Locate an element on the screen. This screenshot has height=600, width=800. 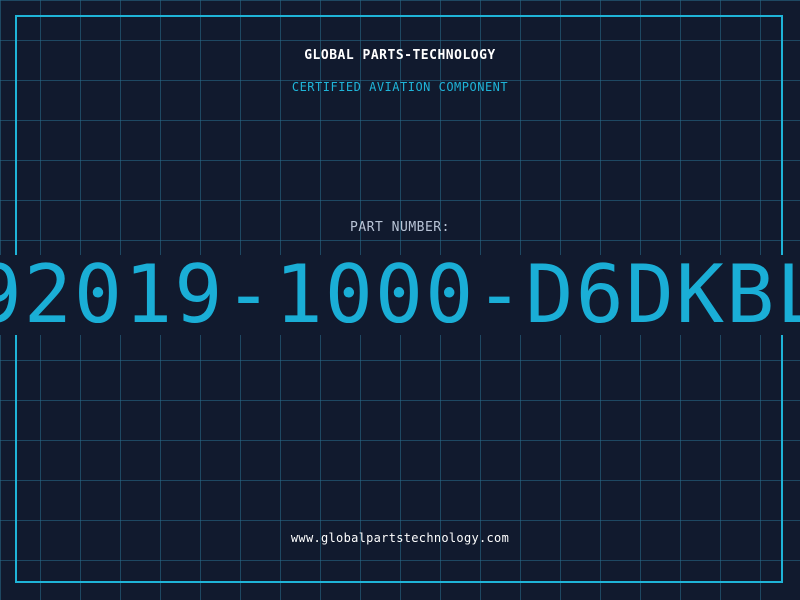
part-number-band: 392019-1000-D6DKBLU is located at coordinates (400, 295).